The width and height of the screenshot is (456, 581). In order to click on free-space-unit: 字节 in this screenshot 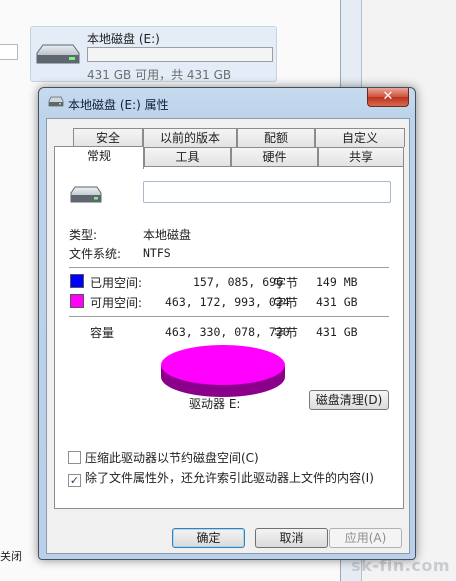, I will do `click(286, 303)`.